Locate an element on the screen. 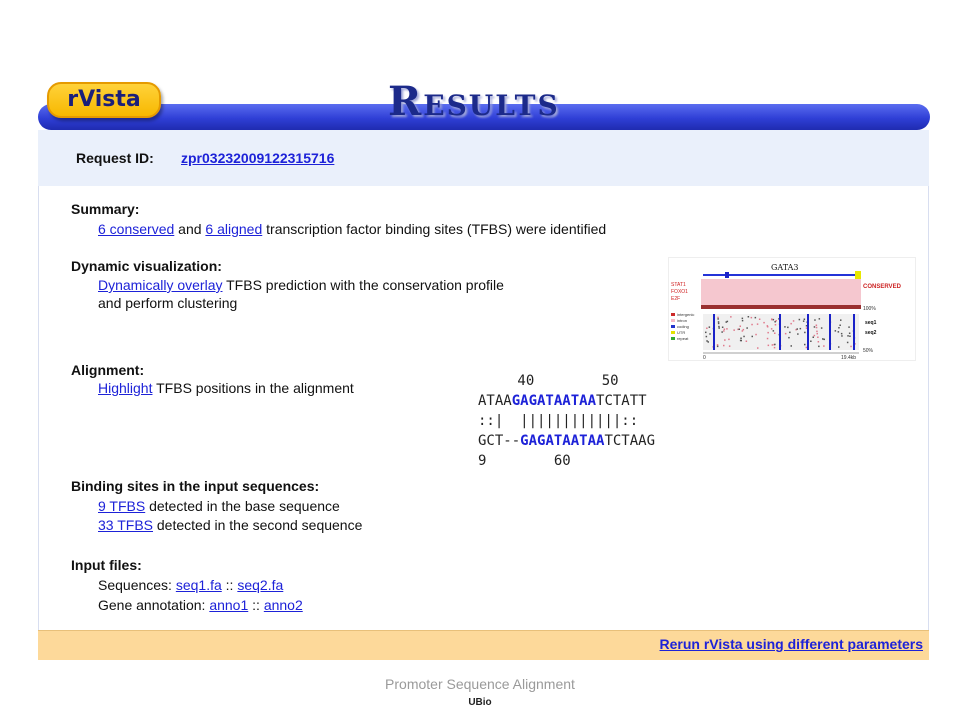  anno1-link: anno1 is located at coordinates (228, 605).